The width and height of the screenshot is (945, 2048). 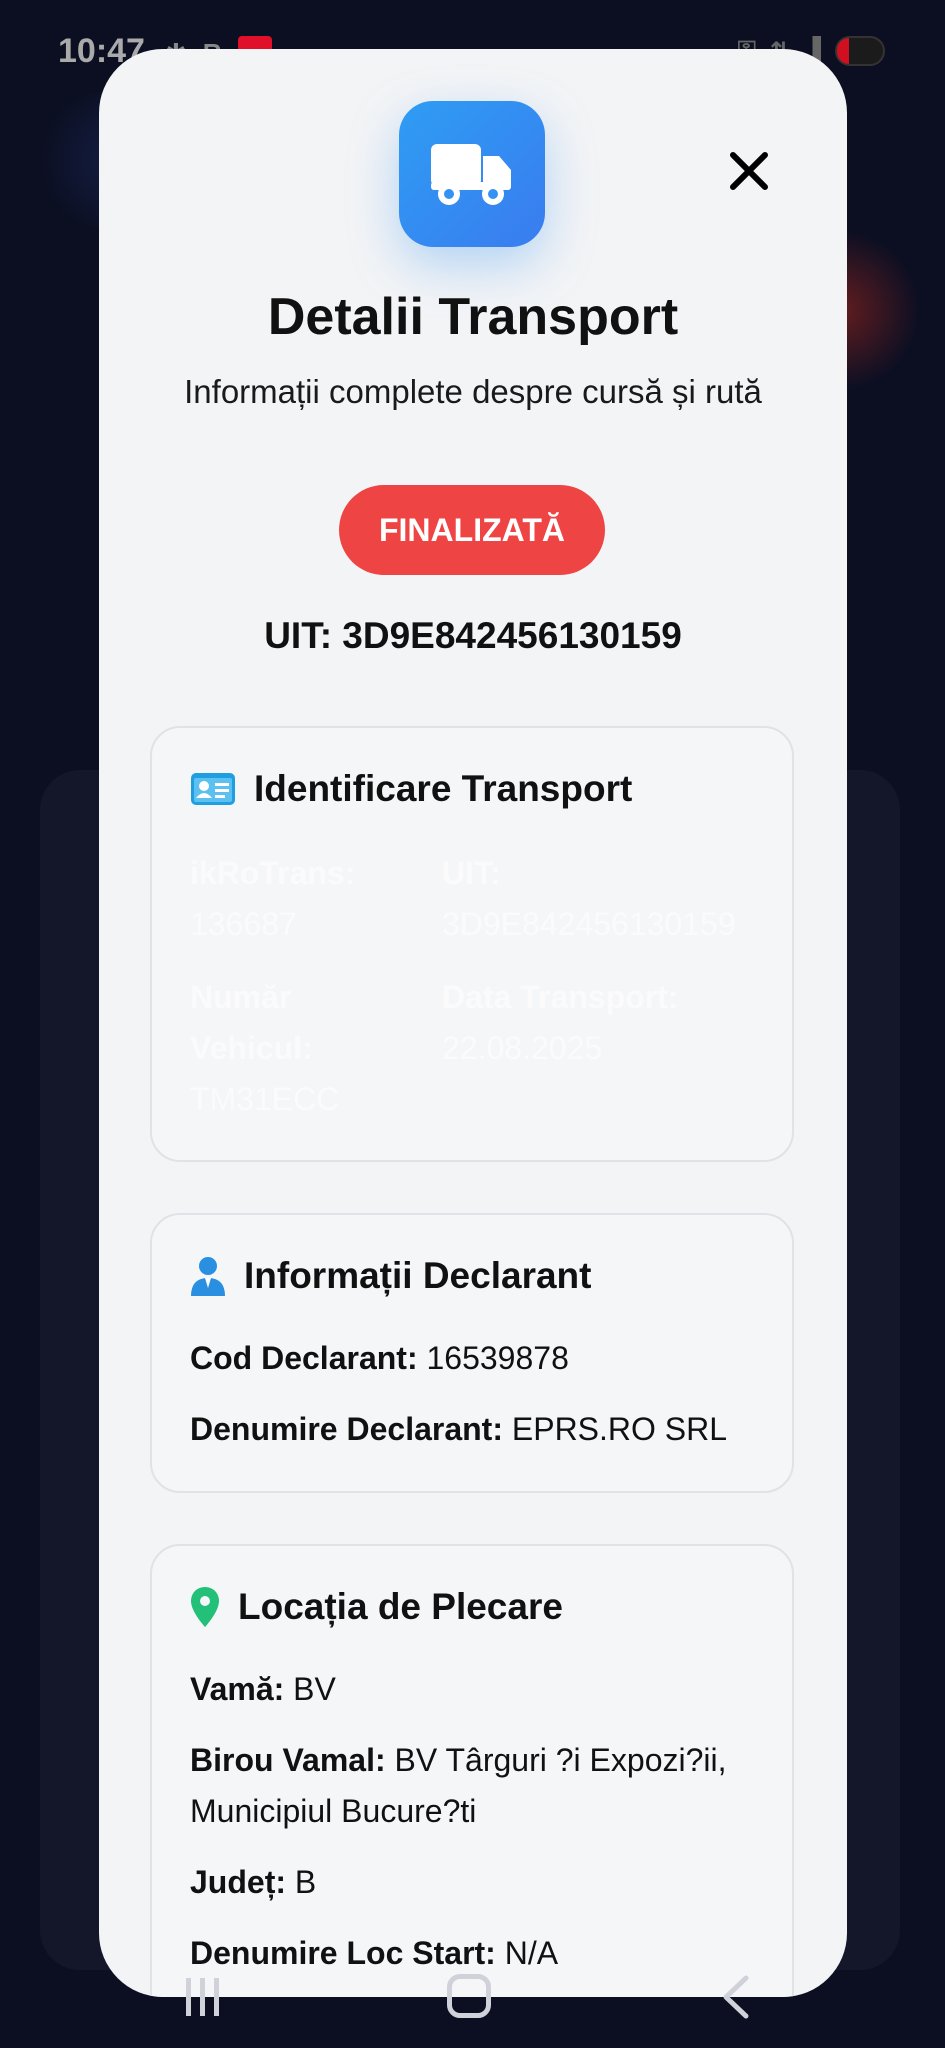 I want to click on close-button, so click(x=749, y=171).